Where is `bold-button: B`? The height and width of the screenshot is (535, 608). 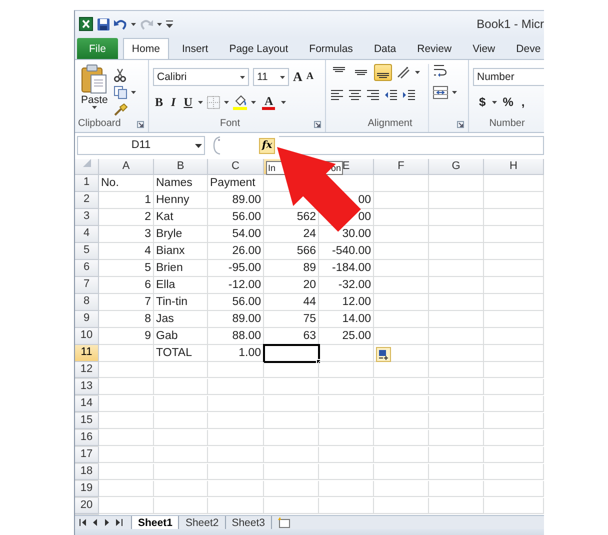
bold-button: B is located at coordinates (159, 102).